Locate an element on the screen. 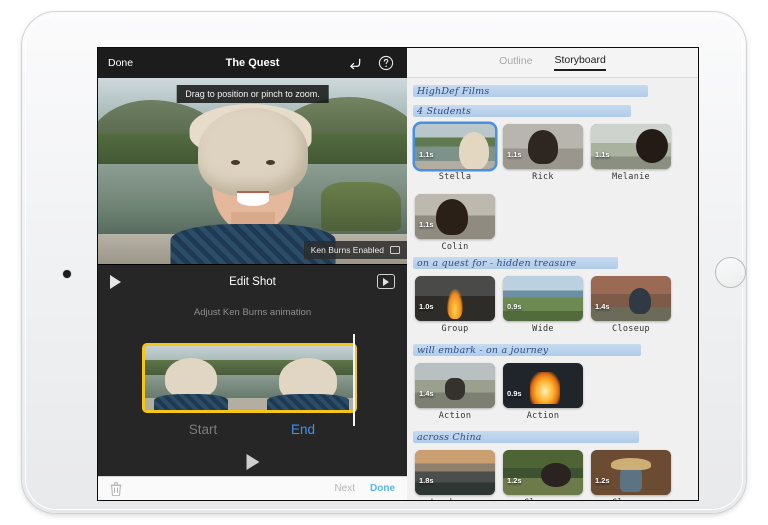 The width and height of the screenshot is (768, 525). keyframe-thumb-end is located at coordinates (301, 378).